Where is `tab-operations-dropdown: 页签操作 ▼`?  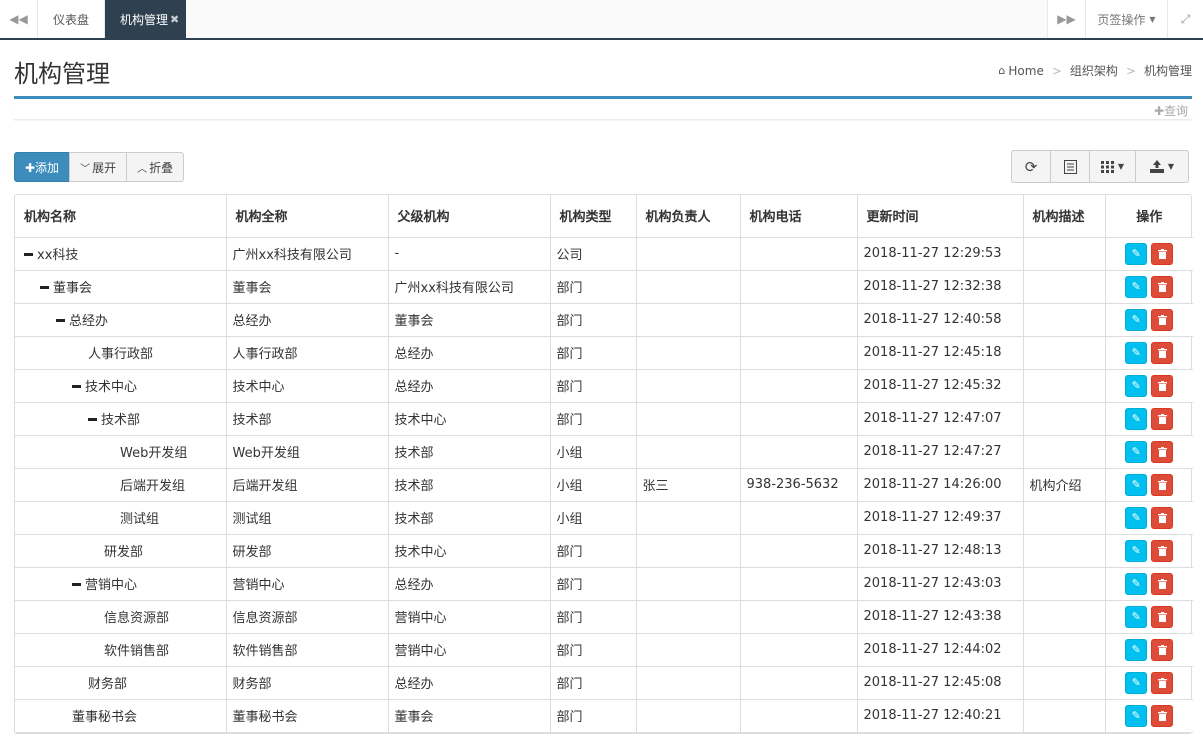 tab-operations-dropdown: 页签操作 ▼ is located at coordinates (1126, 19).